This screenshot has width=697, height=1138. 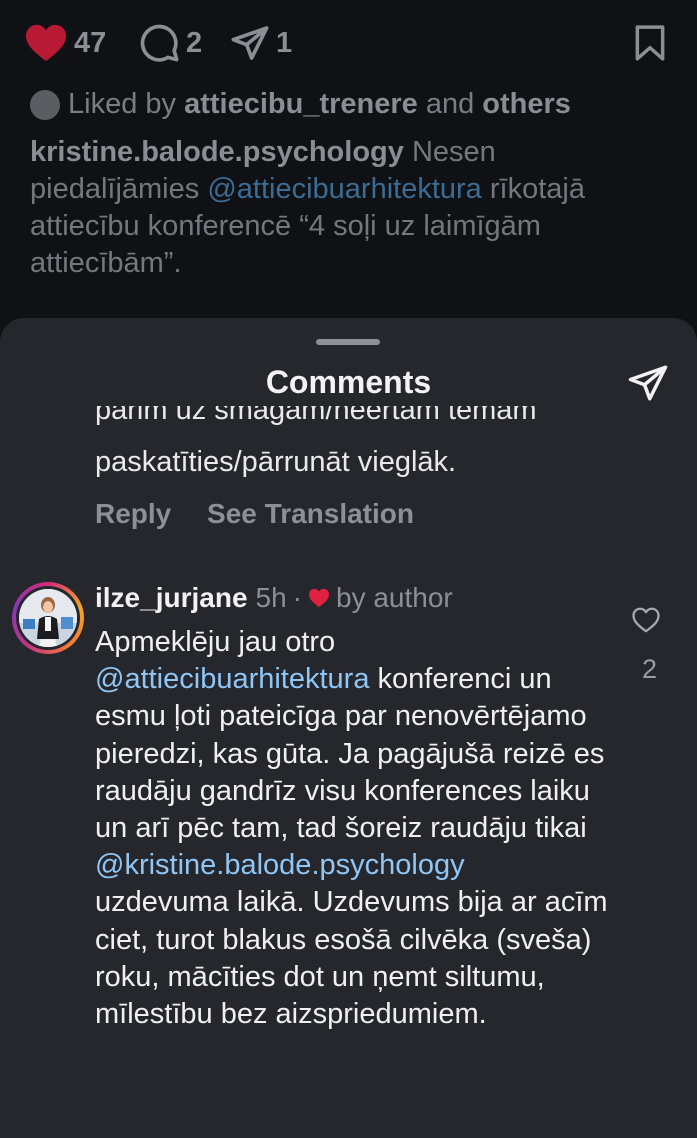 I want to click on comment-text-1: Apmeklēju jau otro, so click(x=215, y=642).